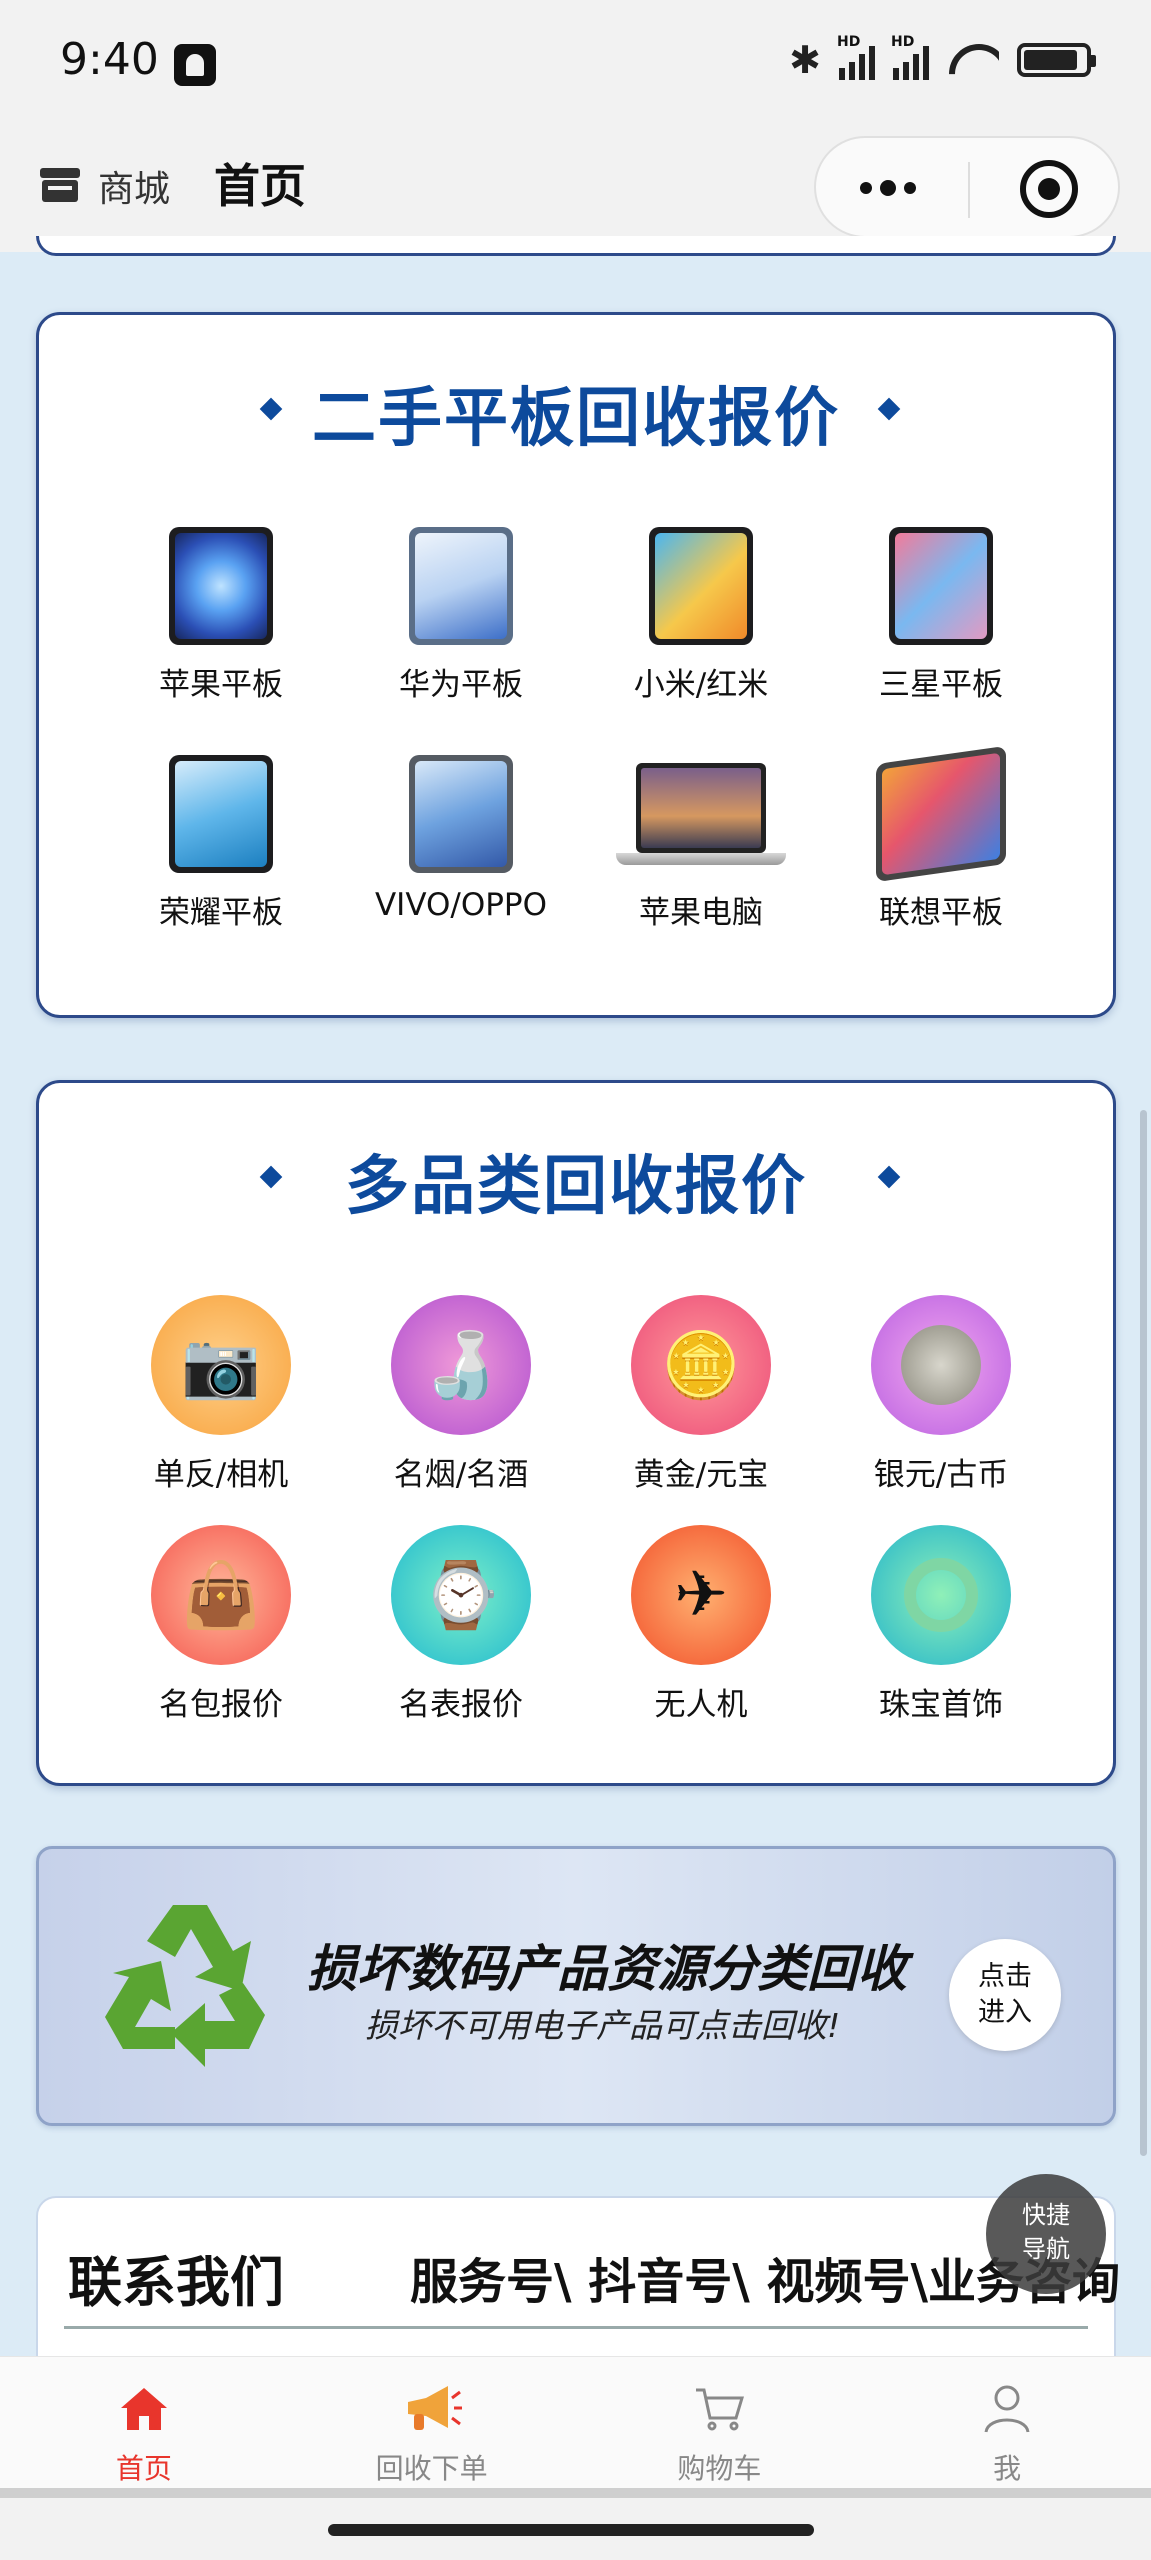 This screenshot has height=2560, width=1151. What do you see at coordinates (260, 186) in the screenshot?
I see `page-title: 首页` at bounding box center [260, 186].